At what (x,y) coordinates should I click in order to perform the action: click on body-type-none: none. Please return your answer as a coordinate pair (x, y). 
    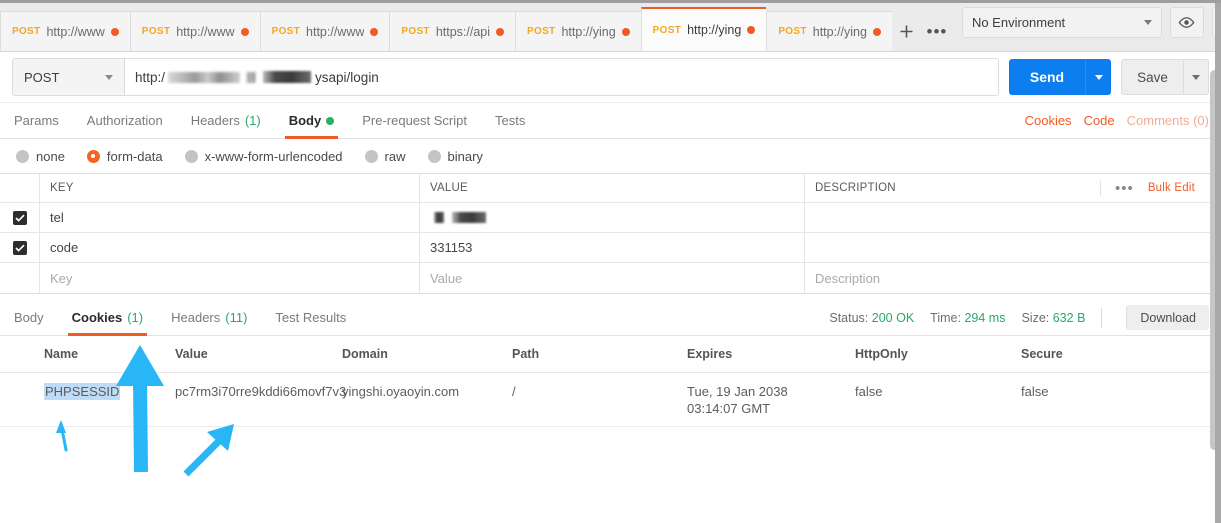
    Looking at the image, I should click on (40, 156).